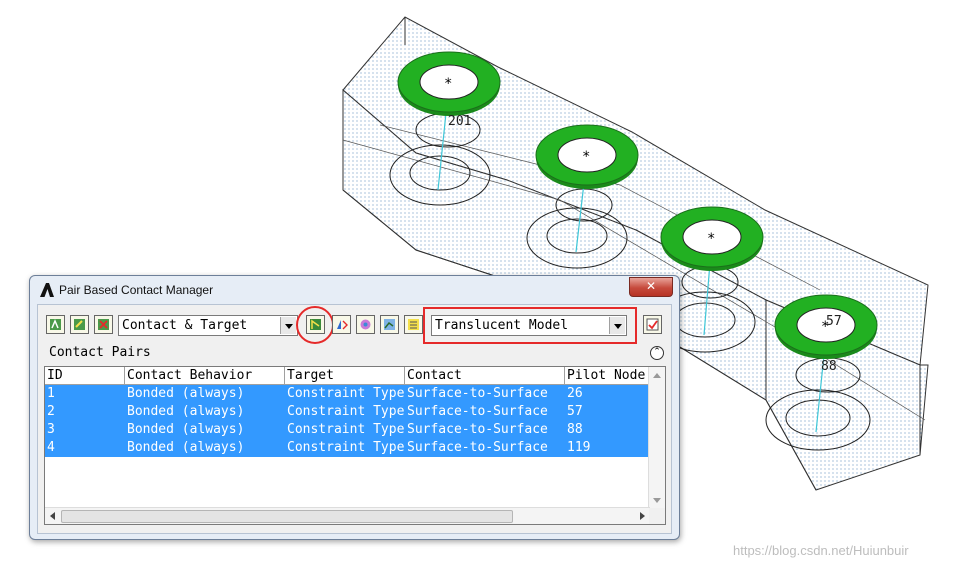  Describe the element at coordinates (51, 411) in the screenshot. I see `cell-id: 2` at that location.